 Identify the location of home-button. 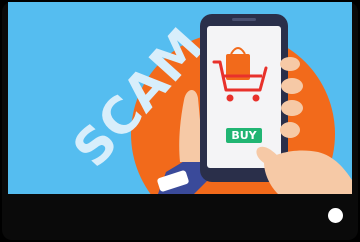
(335, 215).